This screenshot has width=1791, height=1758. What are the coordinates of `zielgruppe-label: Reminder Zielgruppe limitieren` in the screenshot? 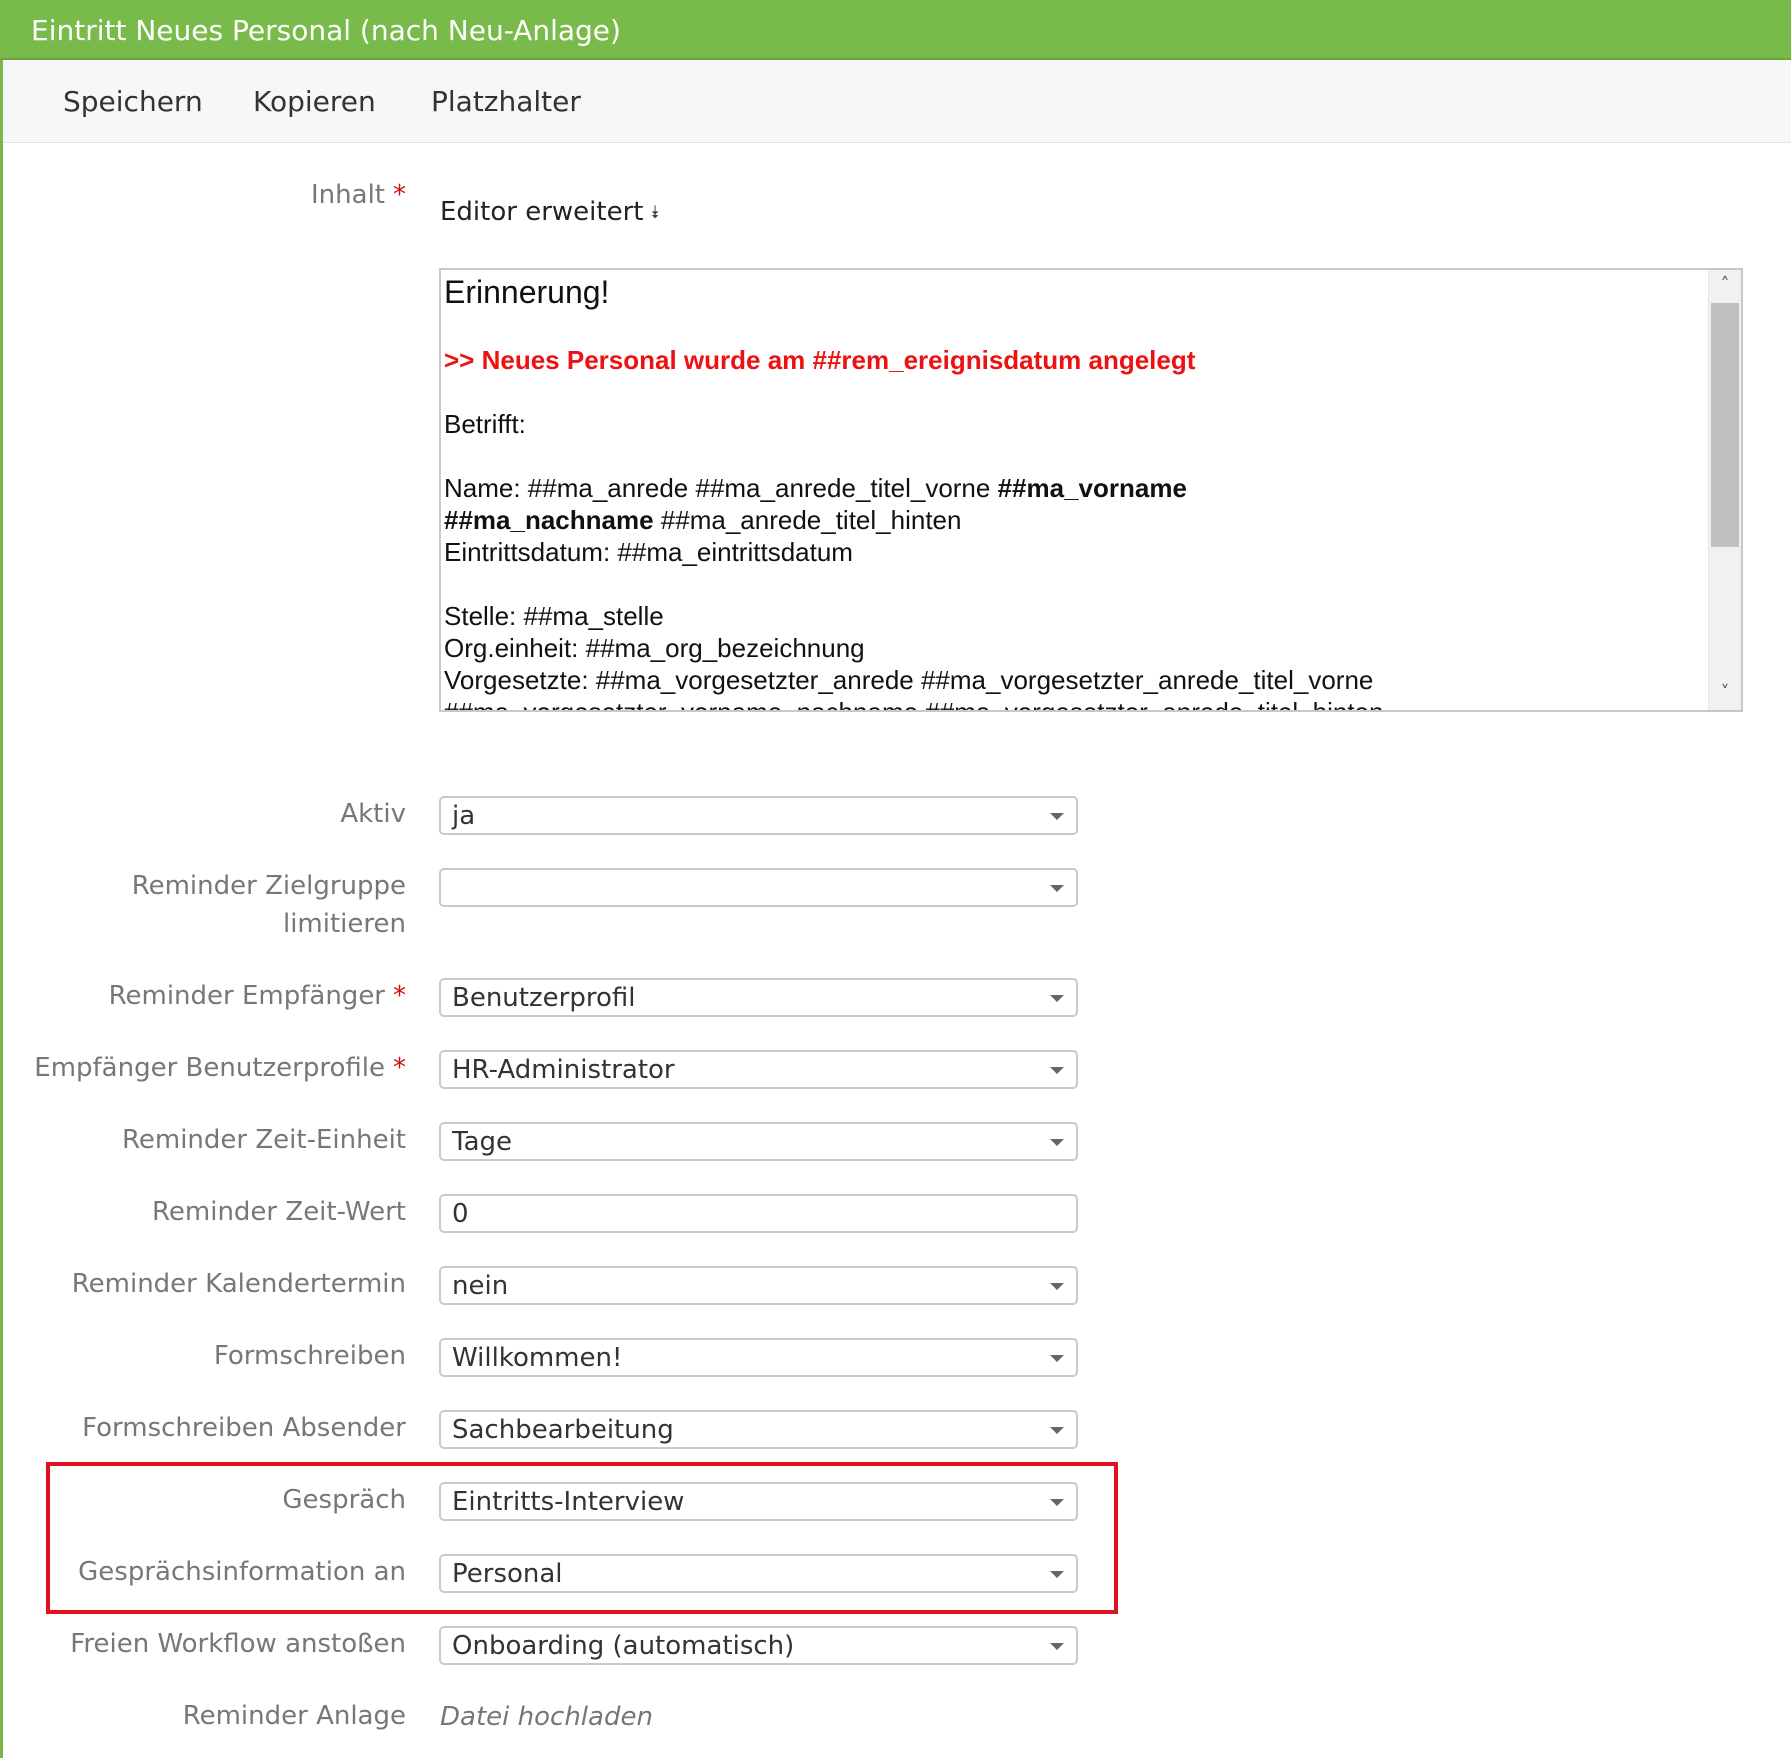 It's located at (269, 905).